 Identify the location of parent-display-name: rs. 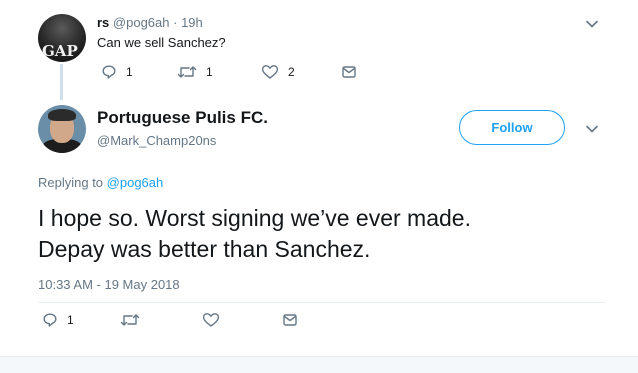
(103, 22).